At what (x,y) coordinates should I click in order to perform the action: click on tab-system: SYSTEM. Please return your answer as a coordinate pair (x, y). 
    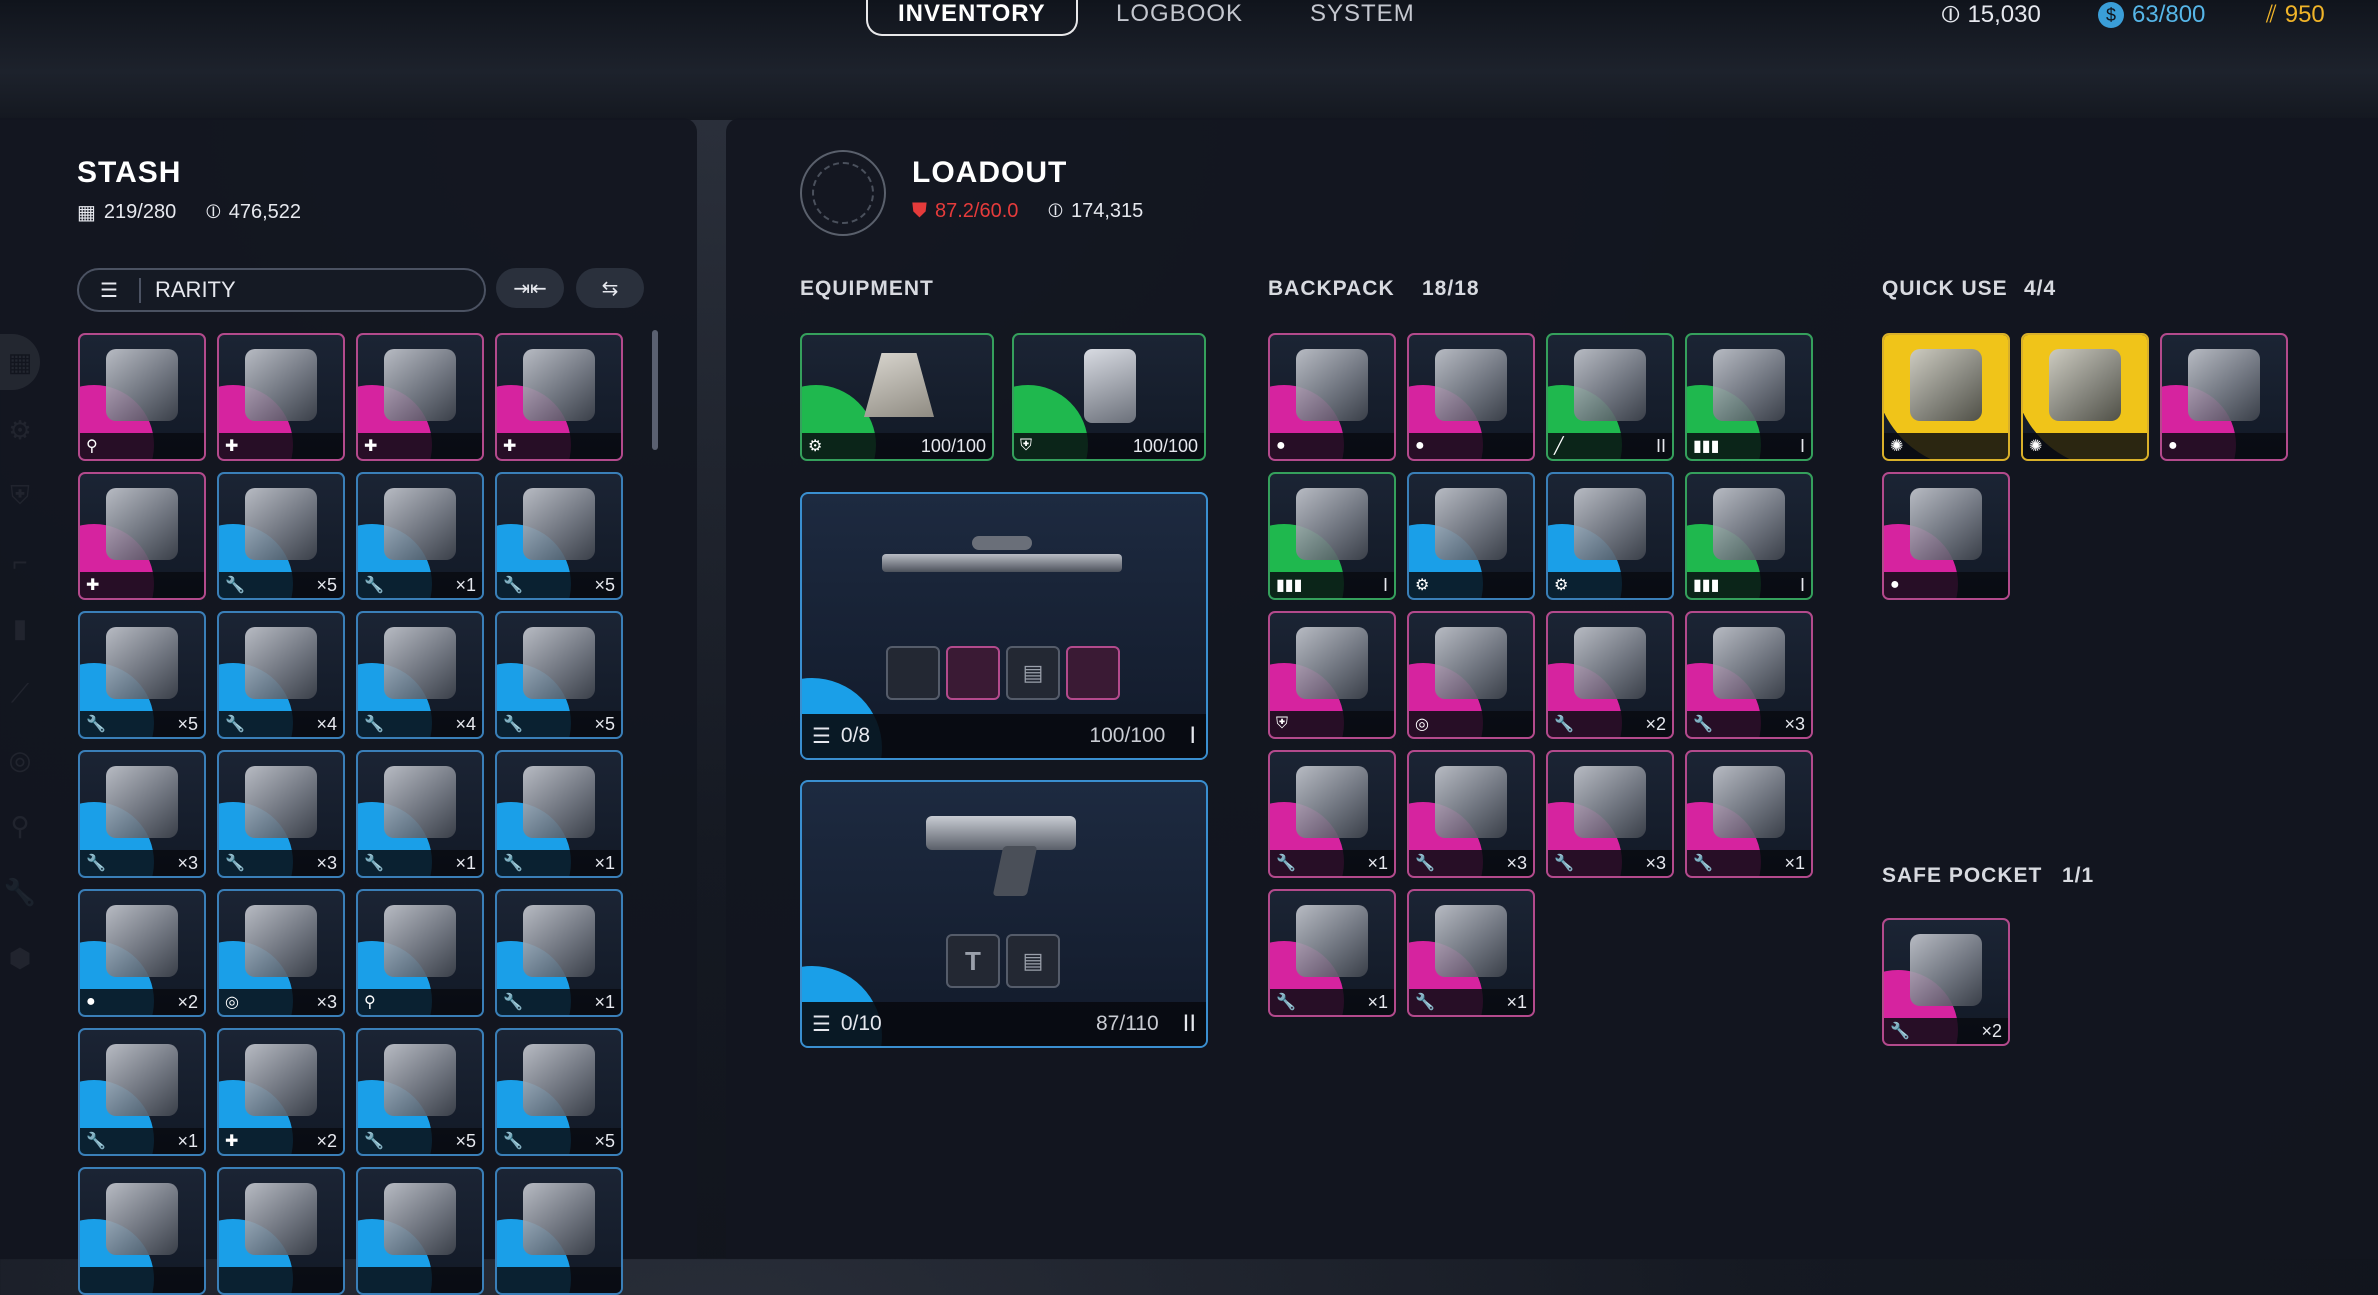
    Looking at the image, I should click on (1362, 17).